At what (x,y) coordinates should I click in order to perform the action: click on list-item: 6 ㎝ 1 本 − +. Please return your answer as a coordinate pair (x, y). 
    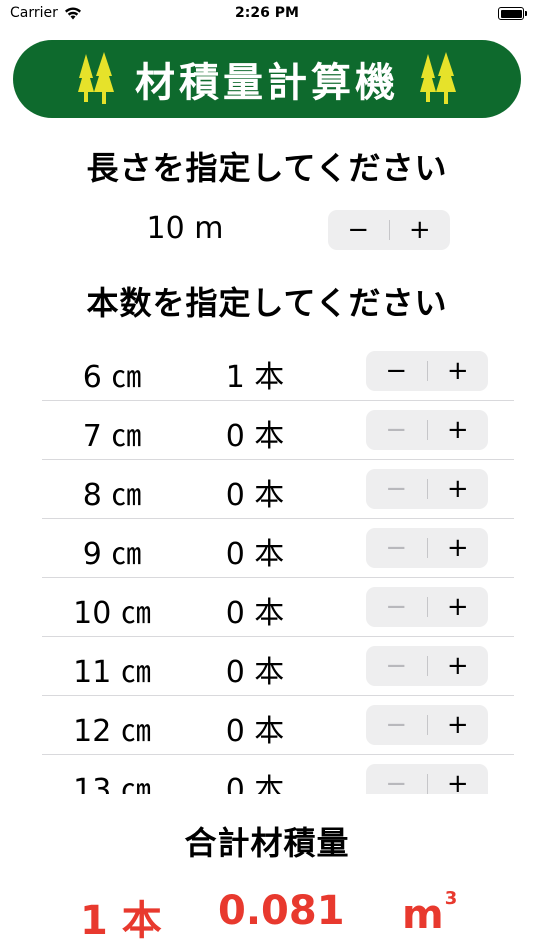
    Looking at the image, I should click on (267, 371).